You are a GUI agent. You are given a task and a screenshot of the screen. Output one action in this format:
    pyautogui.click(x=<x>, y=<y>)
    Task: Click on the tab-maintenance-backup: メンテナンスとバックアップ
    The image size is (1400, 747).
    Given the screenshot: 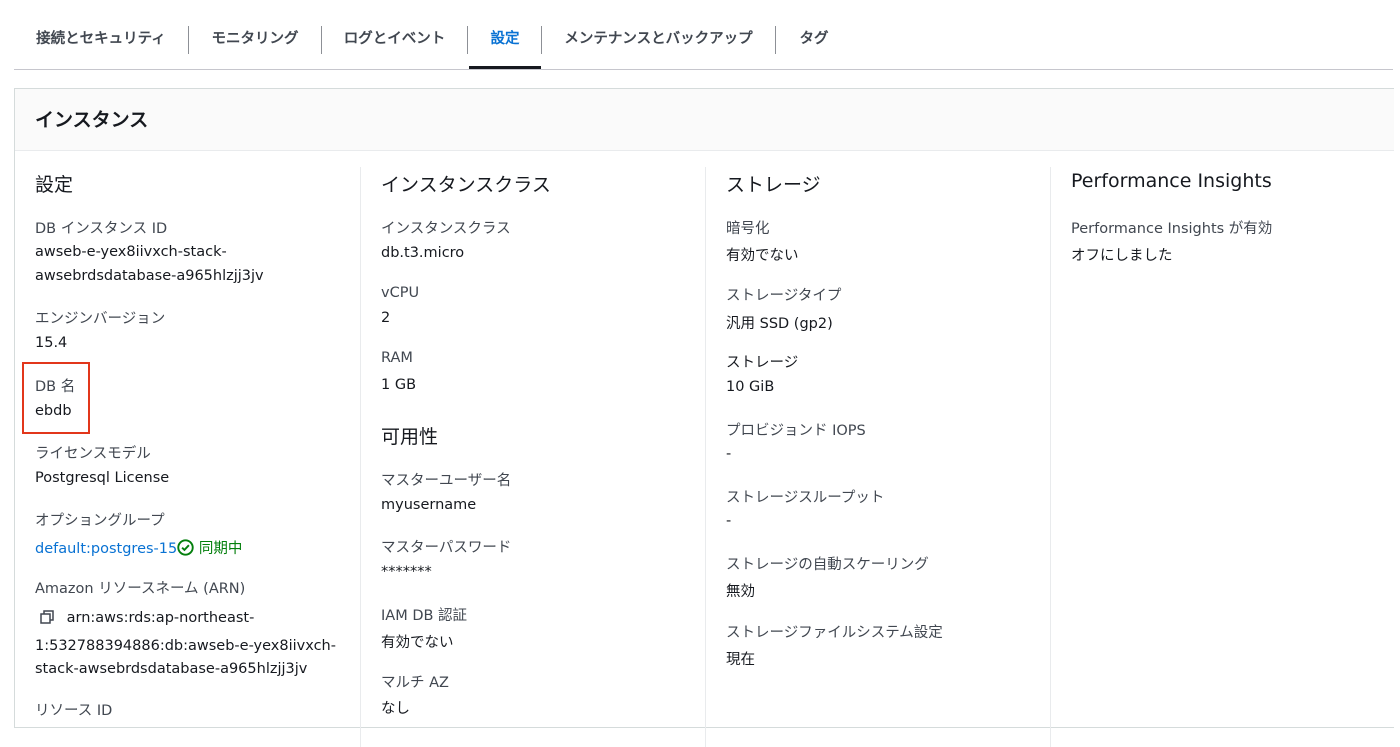 What is the action you would take?
    pyautogui.click(x=658, y=34)
    